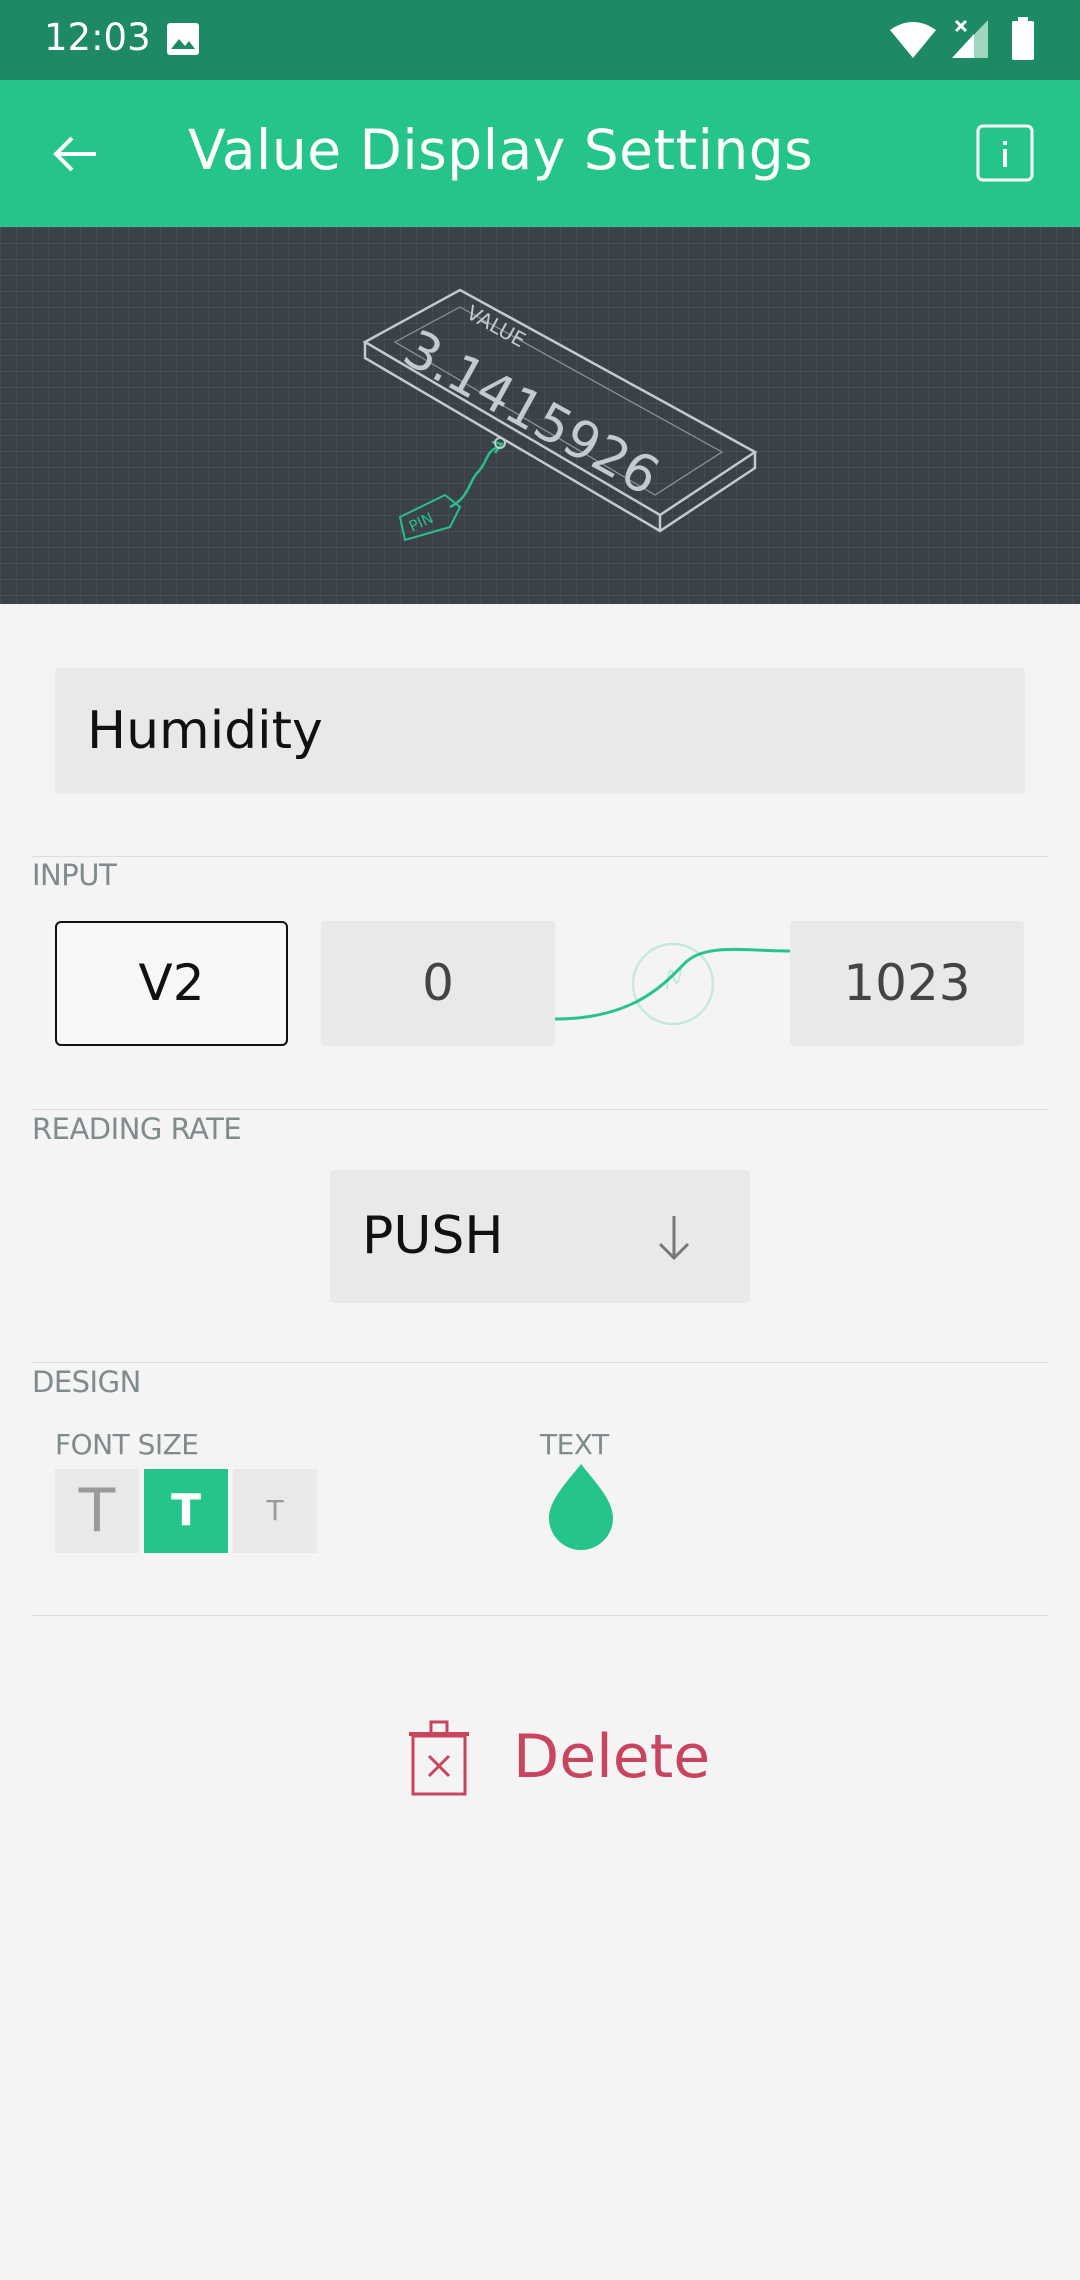  I want to click on wifi-icon, so click(913, 40).